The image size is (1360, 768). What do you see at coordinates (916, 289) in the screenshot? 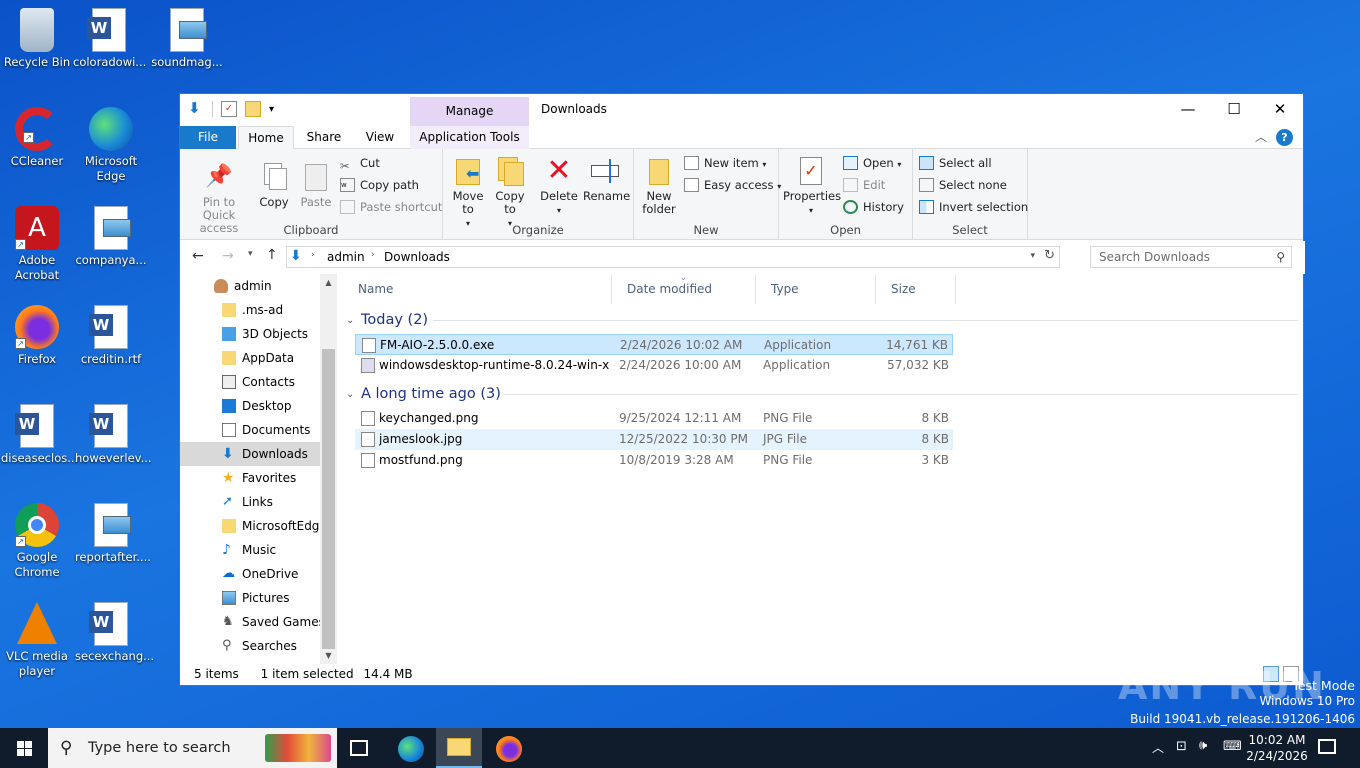
I see `column-header-size: Size` at bounding box center [916, 289].